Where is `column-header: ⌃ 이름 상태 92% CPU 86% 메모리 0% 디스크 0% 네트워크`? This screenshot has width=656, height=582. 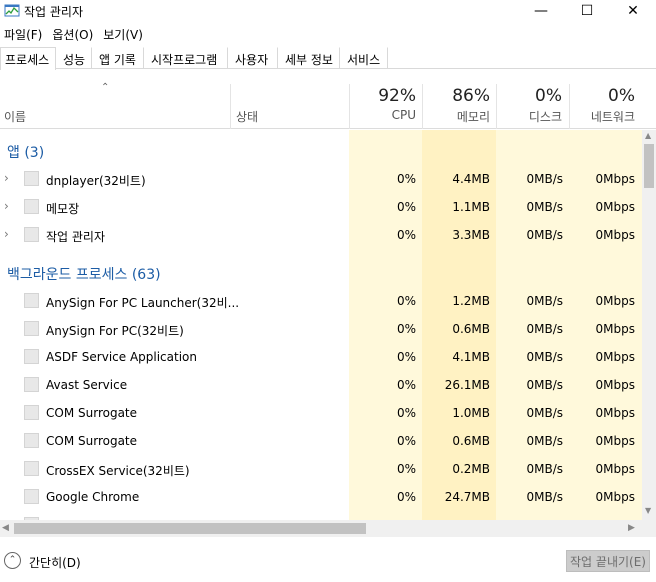 column-header: ⌃ 이름 상태 92% CPU 86% 메모리 0% 디스크 0% 네트워크 is located at coordinates (328, 105).